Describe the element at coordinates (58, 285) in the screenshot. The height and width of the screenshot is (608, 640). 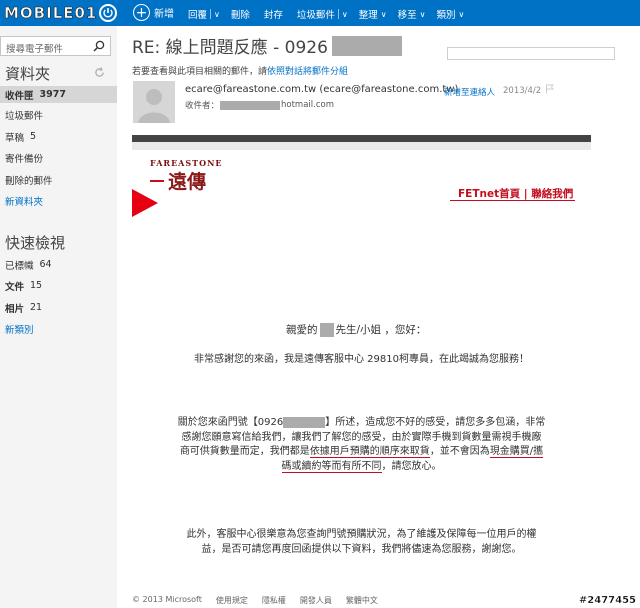
I see `quick-view-documents: 文件 15` at that location.